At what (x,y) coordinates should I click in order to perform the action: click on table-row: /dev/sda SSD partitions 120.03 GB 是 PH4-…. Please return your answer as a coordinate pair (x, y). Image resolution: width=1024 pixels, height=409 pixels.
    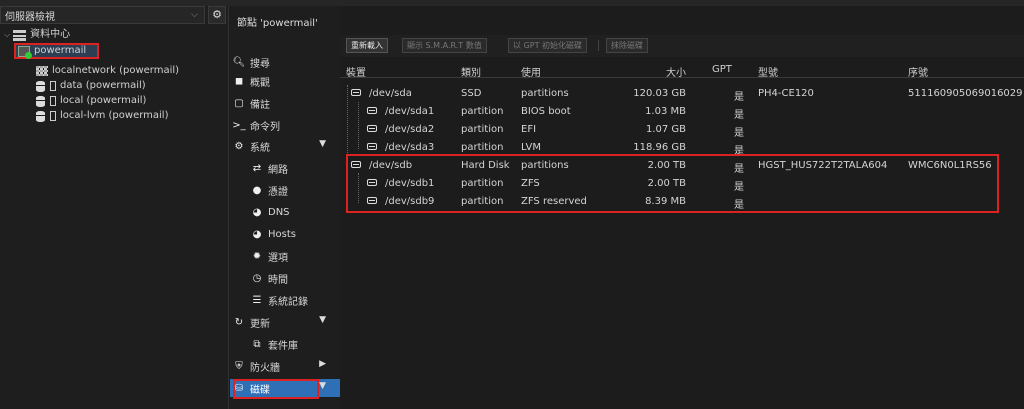
    Looking at the image, I should click on (682, 94).